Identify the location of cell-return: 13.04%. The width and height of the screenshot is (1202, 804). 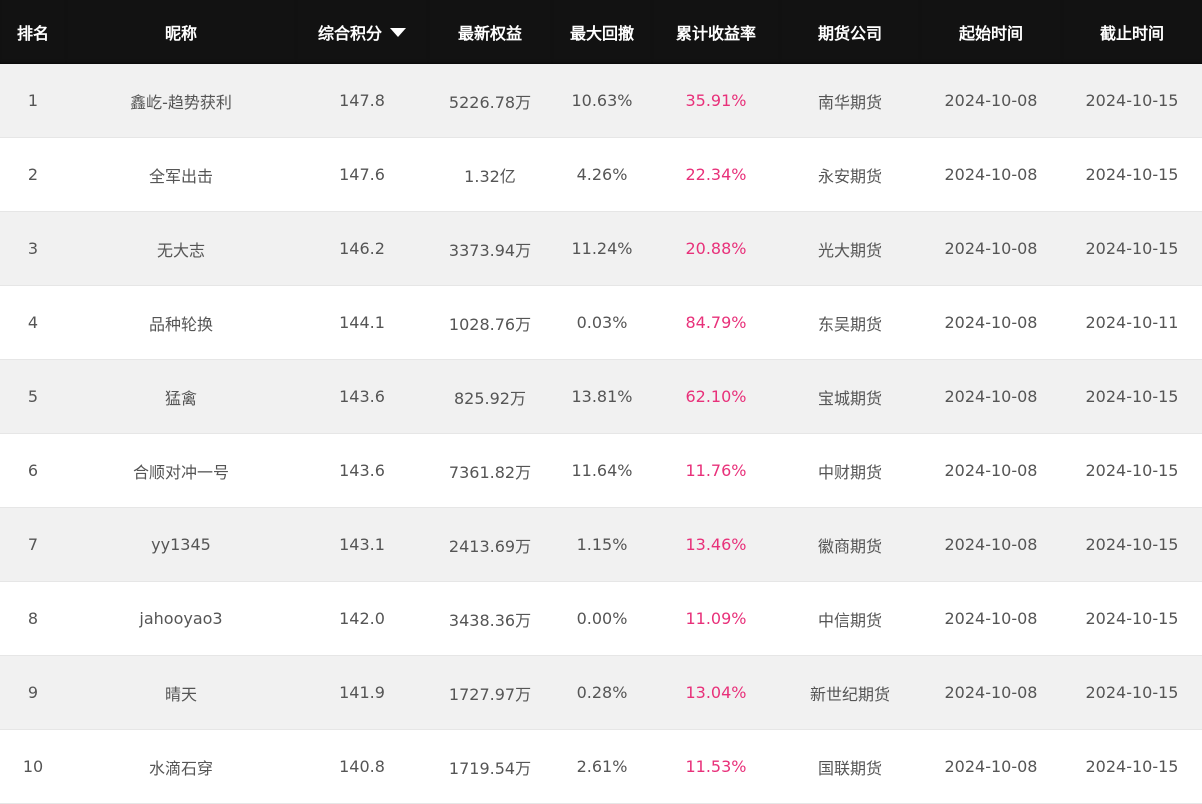
(716, 692).